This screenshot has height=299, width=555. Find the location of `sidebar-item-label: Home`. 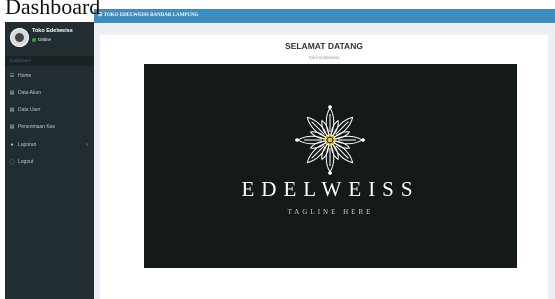

sidebar-item-label: Home is located at coordinates (25, 76).